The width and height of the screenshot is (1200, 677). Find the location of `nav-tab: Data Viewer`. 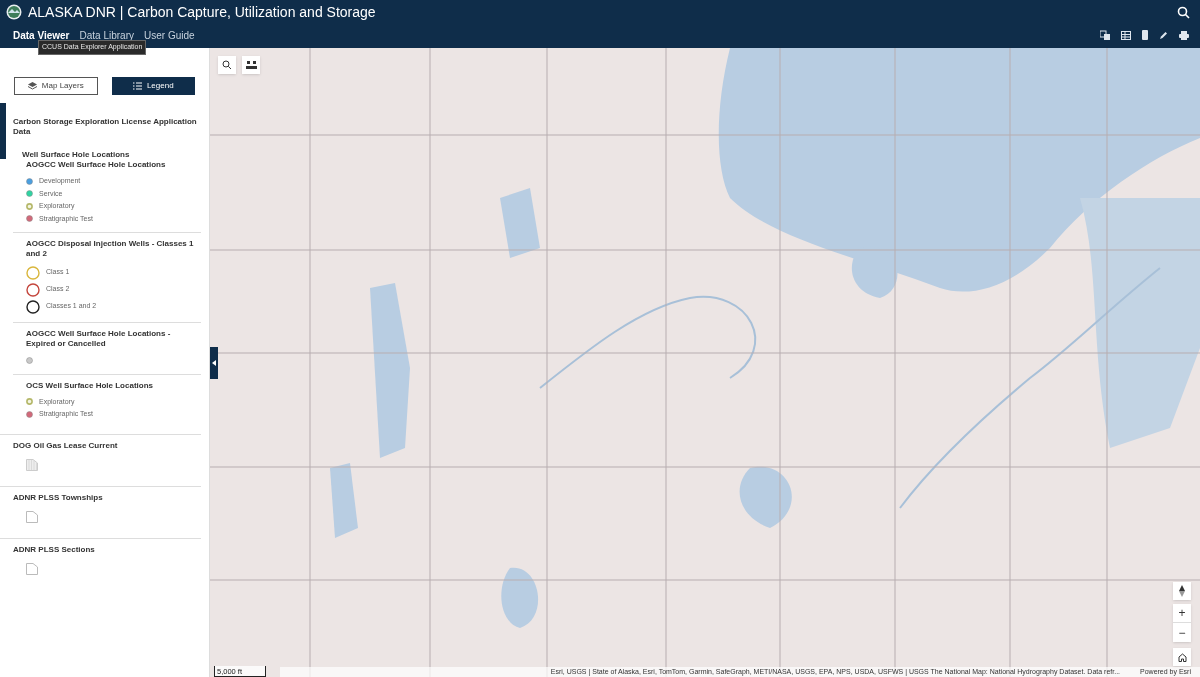

nav-tab: Data Viewer is located at coordinates (41, 35).